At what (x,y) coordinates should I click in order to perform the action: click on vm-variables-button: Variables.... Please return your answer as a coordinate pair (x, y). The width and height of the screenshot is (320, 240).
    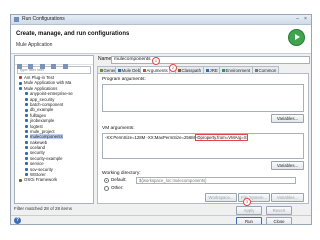
    Looking at the image, I should click on (287, 165).